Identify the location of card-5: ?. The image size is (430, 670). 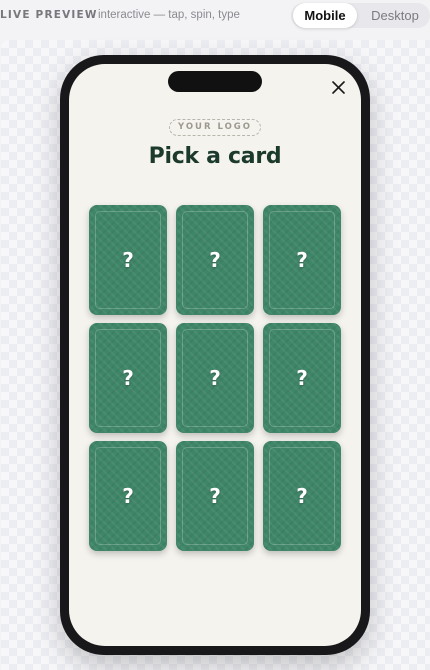
(215, 378).